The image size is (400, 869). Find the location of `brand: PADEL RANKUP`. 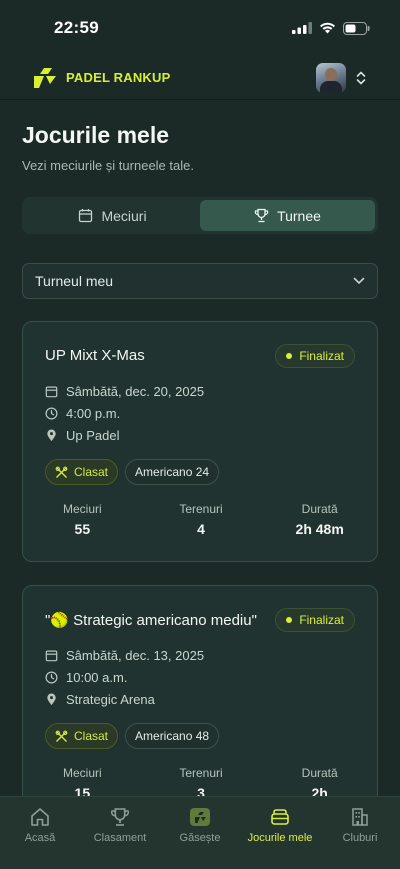

brand: PADEL RANKUP is located at coordinates (100, 78).